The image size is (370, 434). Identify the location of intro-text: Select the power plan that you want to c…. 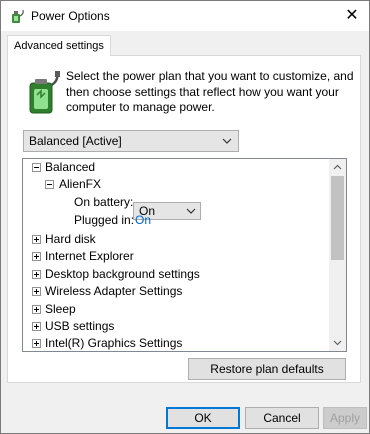
(210, 91).